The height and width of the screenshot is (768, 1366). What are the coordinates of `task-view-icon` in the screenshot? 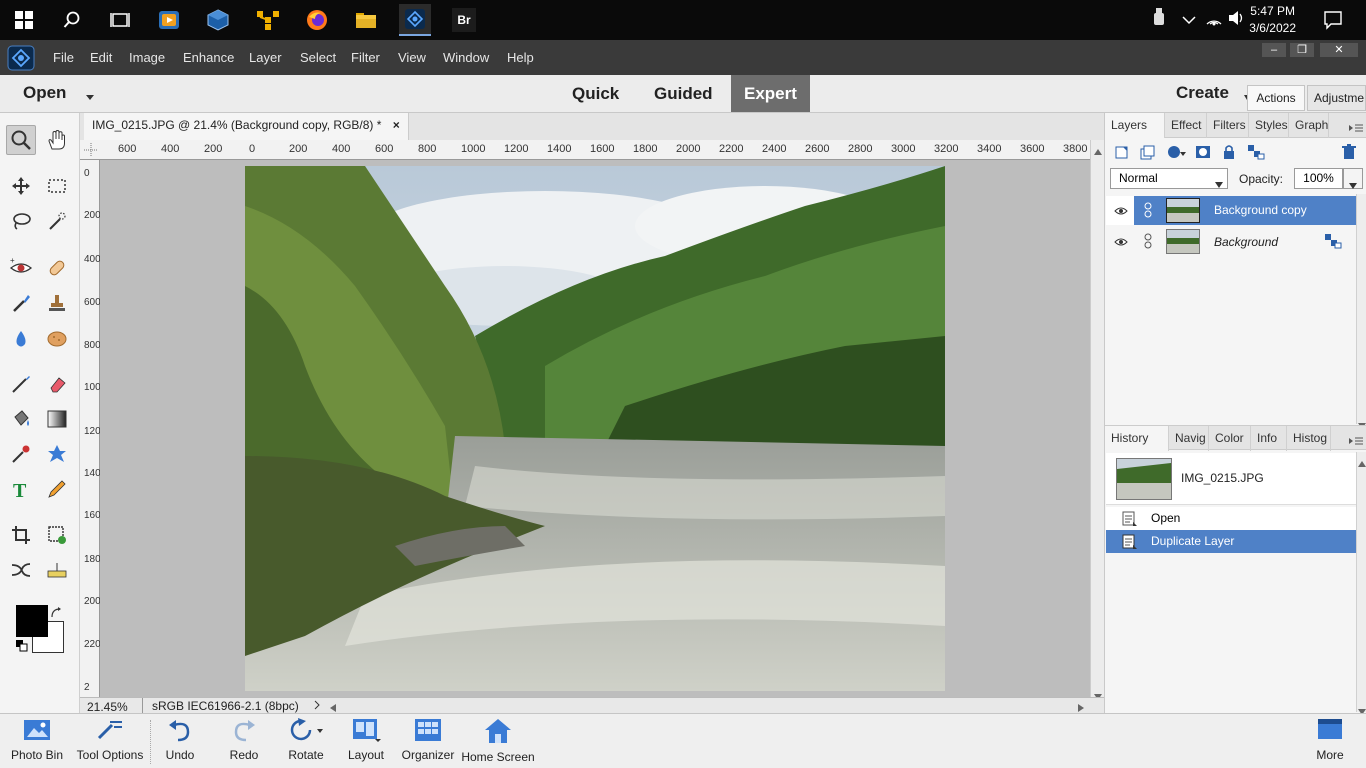 It's located at (120, 20).